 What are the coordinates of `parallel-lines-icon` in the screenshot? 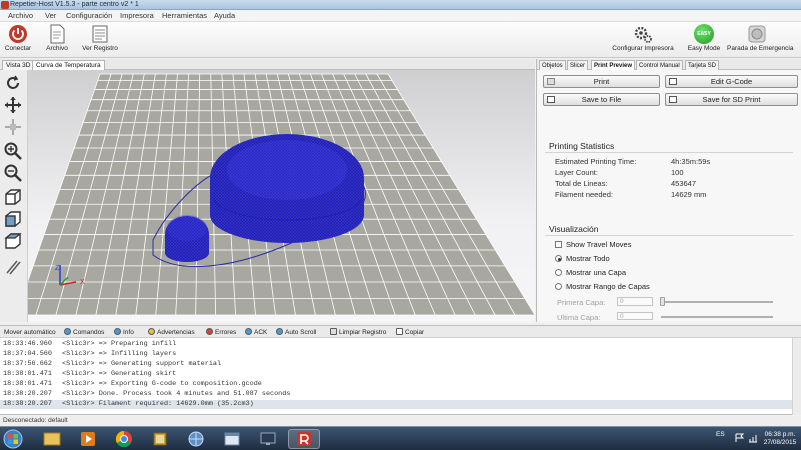 It's located at (13, 267).